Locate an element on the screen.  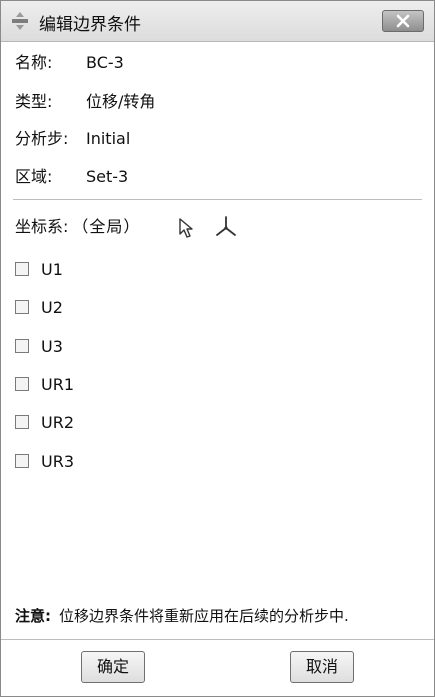
checkbox-u2 is located at coordinates (22, 307).